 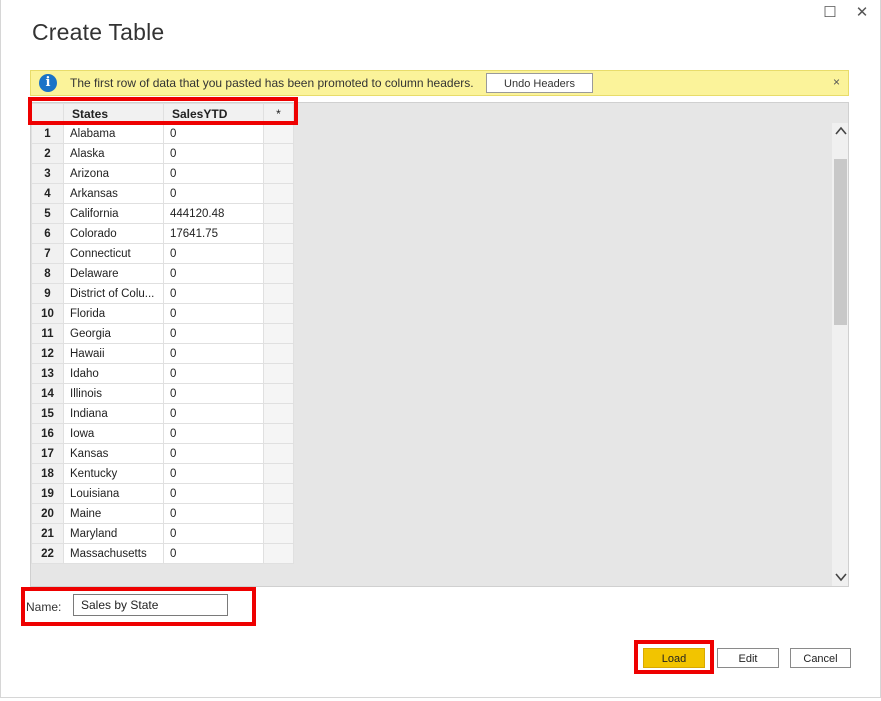 What do you see at coordinates (840, 354) in the screenshot?
I see `vertical-scrollbar` at bounding box center [840, 354].